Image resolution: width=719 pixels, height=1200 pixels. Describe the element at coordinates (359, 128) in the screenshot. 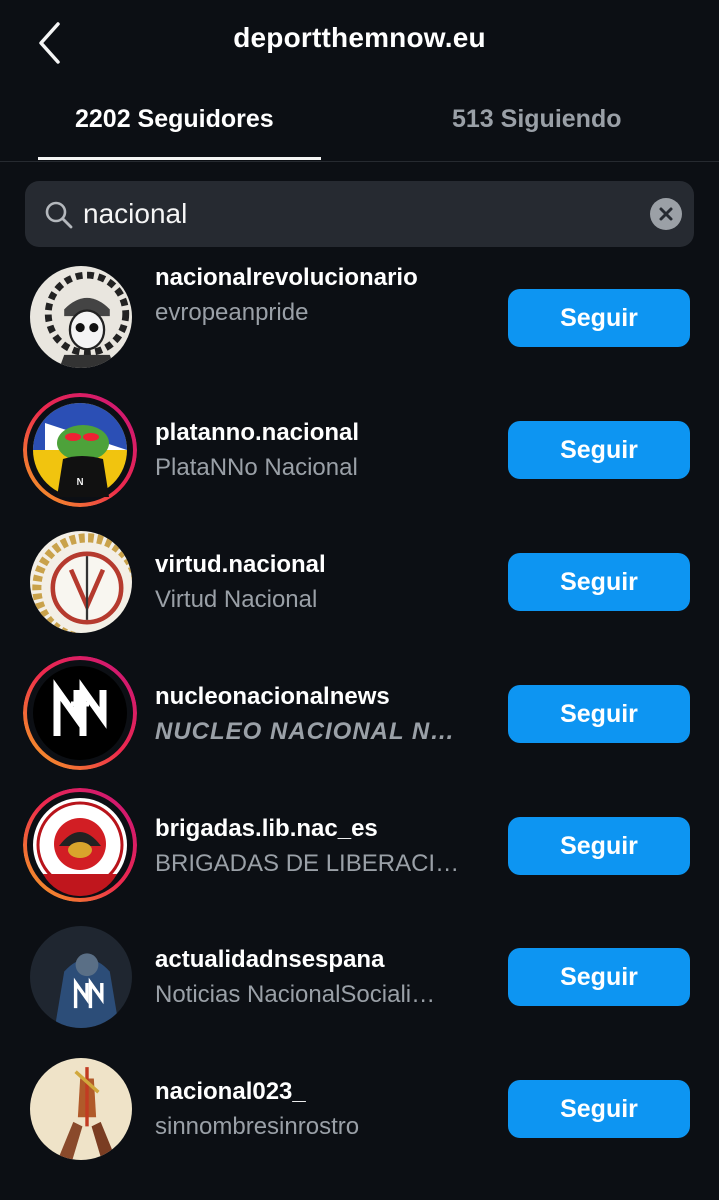

I see `tab-bar: 2202 Seguidores 513 Siguiendo` at that location.